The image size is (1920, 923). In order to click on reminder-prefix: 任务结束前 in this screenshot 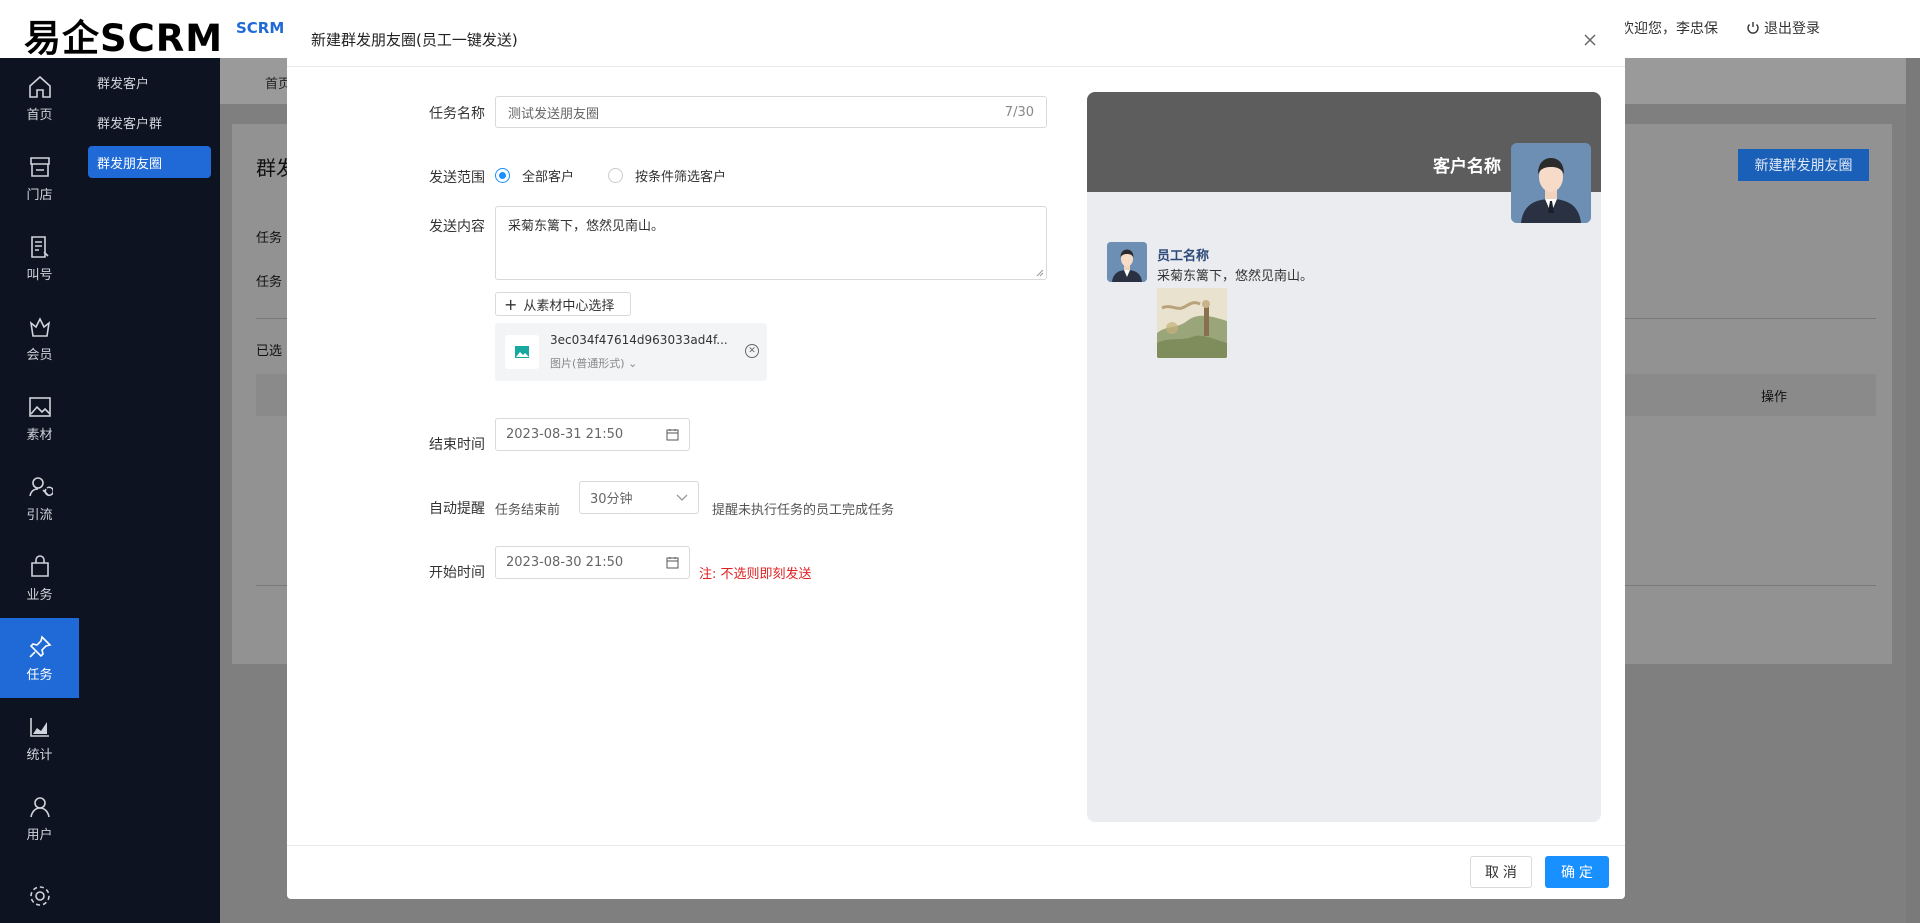, I will do `click(528, 510)`.